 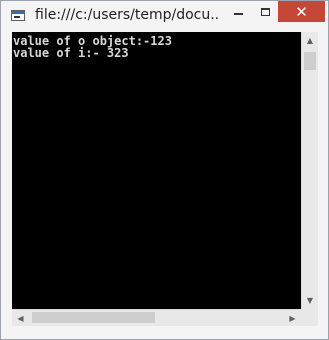 I want to click on scrollbar-corner, so click(x=309, y=317).